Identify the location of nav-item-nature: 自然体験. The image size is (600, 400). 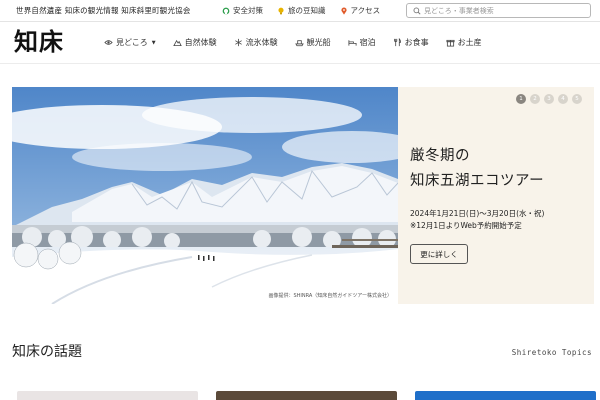
(203, 42).